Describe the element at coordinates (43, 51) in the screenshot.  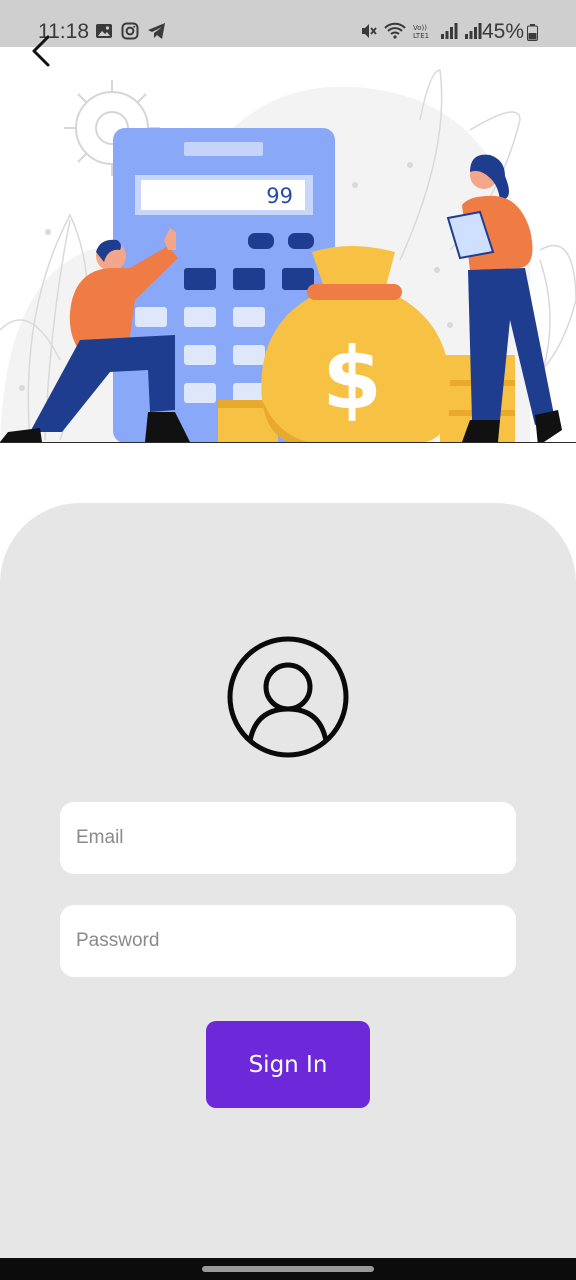
I see `back-arrow-icon` at that location.